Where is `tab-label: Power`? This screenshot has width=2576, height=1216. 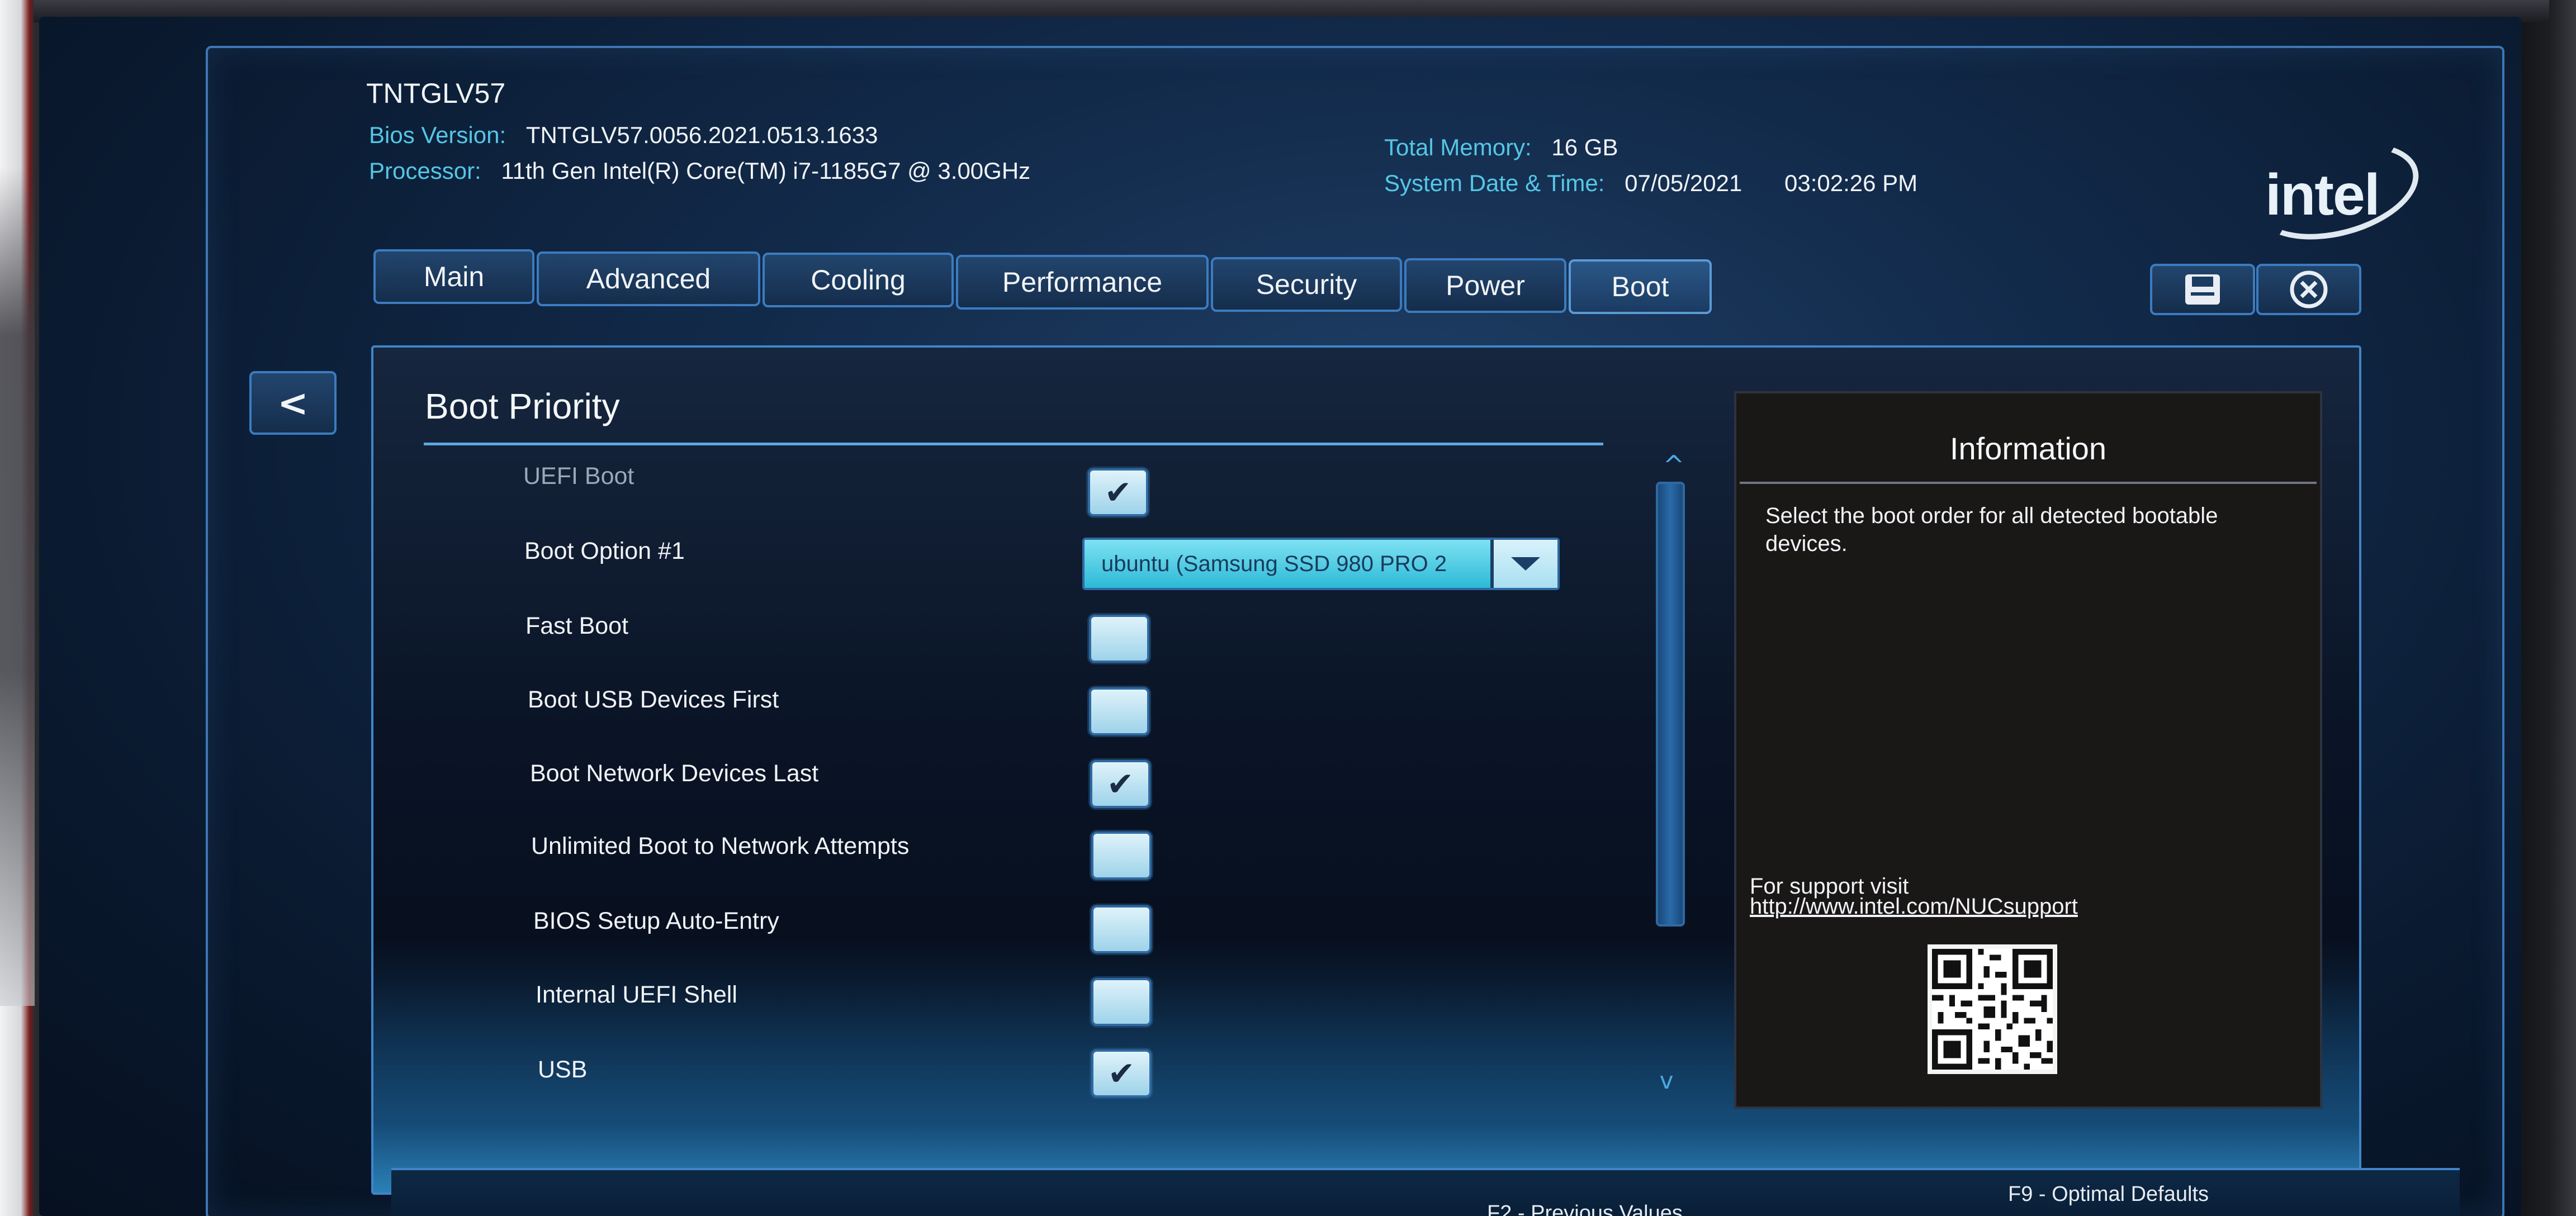
tab-label: Power is located at coordinates (1485, 285).